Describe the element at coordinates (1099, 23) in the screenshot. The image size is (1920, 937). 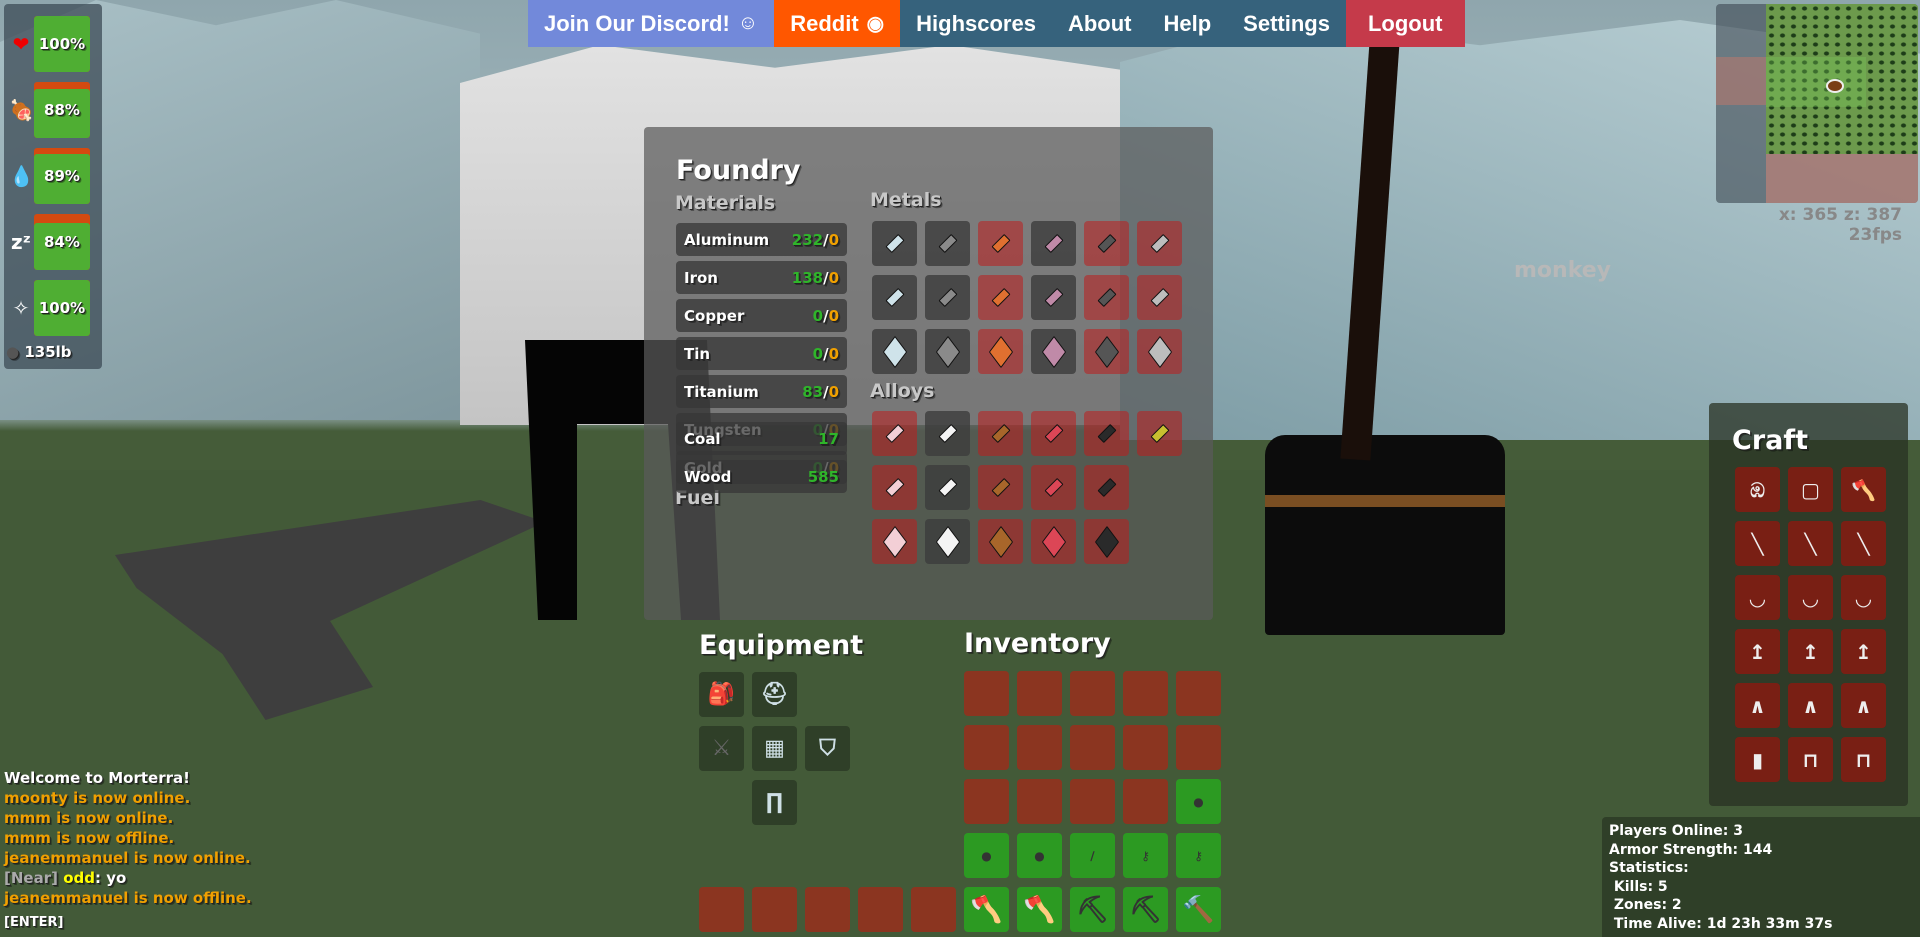
I see `nav-about: About` at that location.